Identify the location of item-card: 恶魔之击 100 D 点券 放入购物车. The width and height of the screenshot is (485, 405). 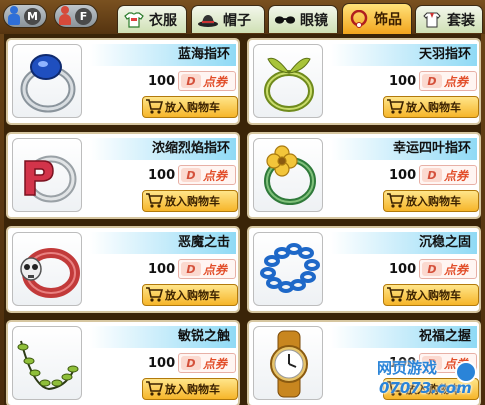
(123, 269).